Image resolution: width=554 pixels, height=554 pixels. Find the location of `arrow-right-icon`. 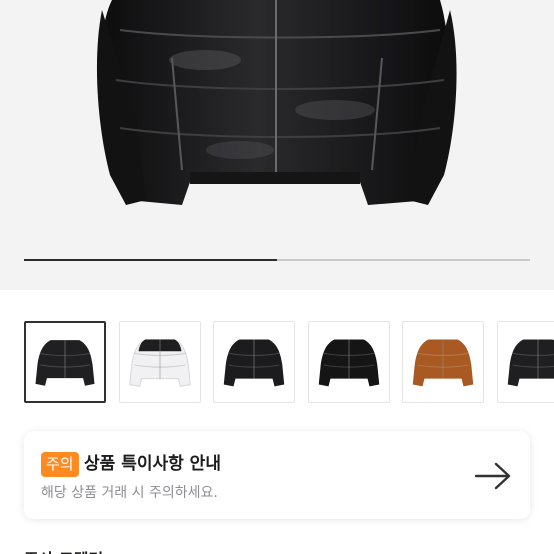

arrow-right-icon is located at coordinates (493, 476).